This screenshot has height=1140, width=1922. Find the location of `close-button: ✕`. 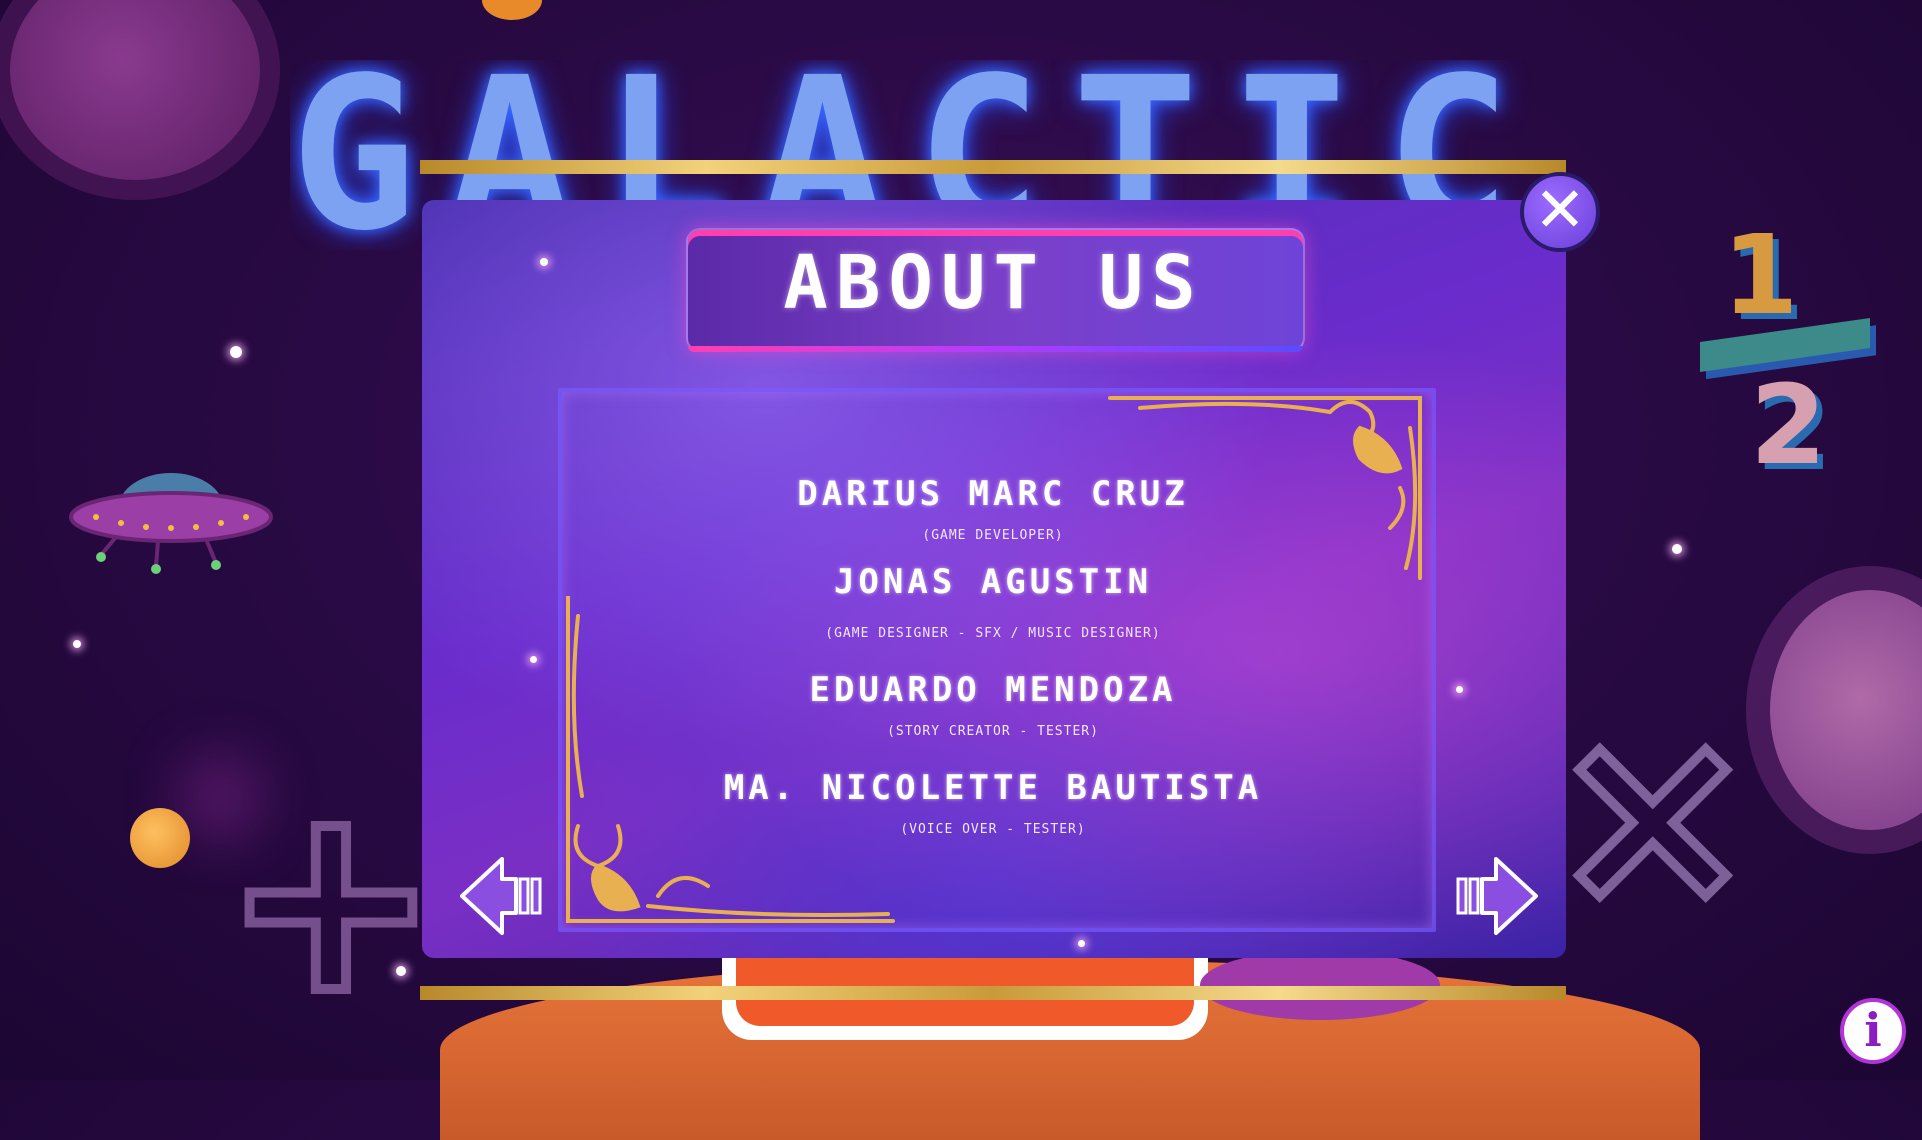

close-button: ✕ is located at coordinates (1560, 212).